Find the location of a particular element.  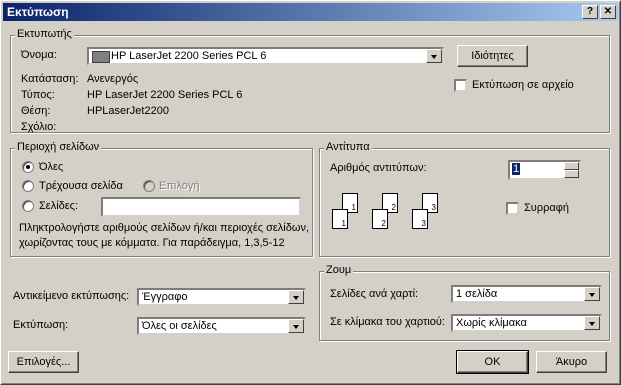

print-what-label: Αντικείμενο εκτύπωσης: is located at coordinates (71, 296).